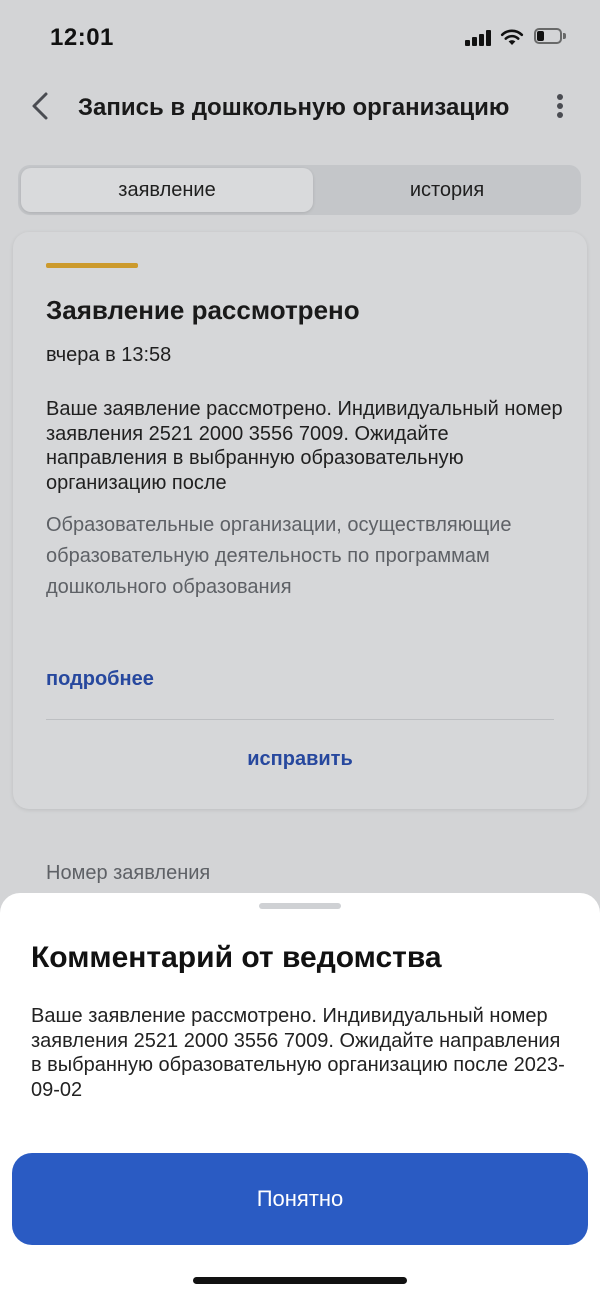 The width and height of the screenshot is (600, 1297). I want to click on details-link: подробнее, so click(100, 679).